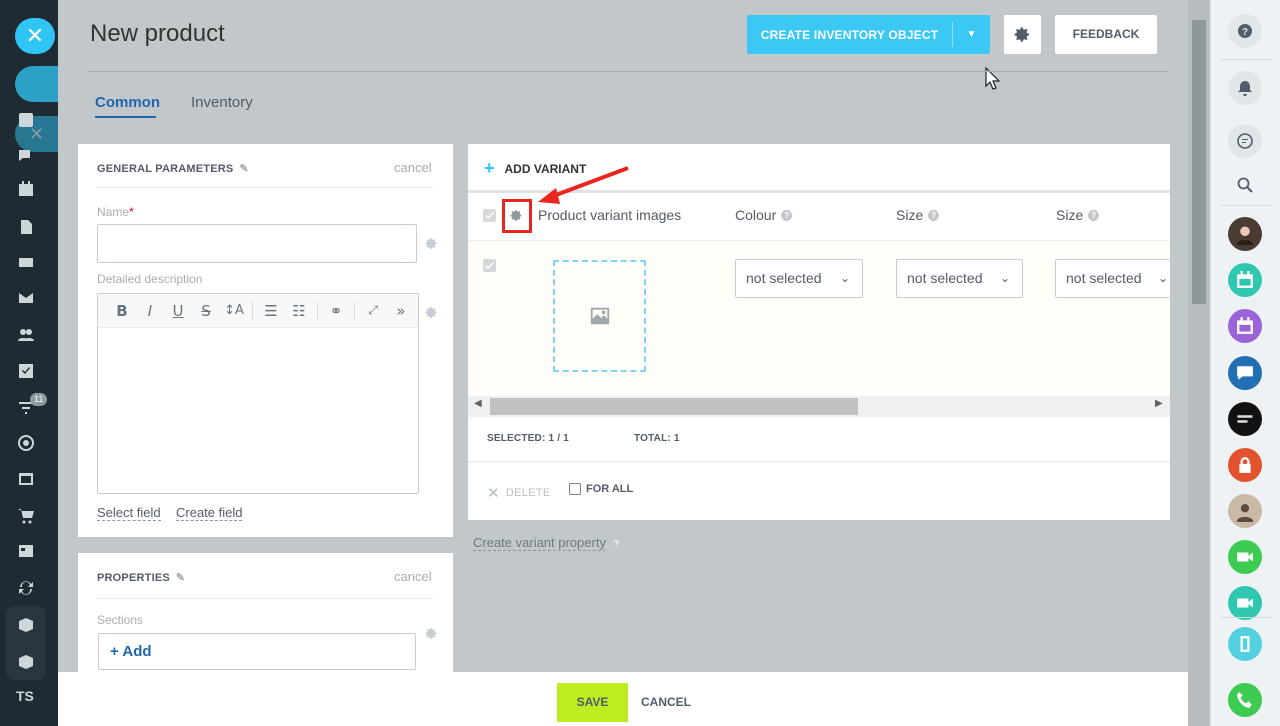  I want to click on size-header-label: Size, so click(910, 215).